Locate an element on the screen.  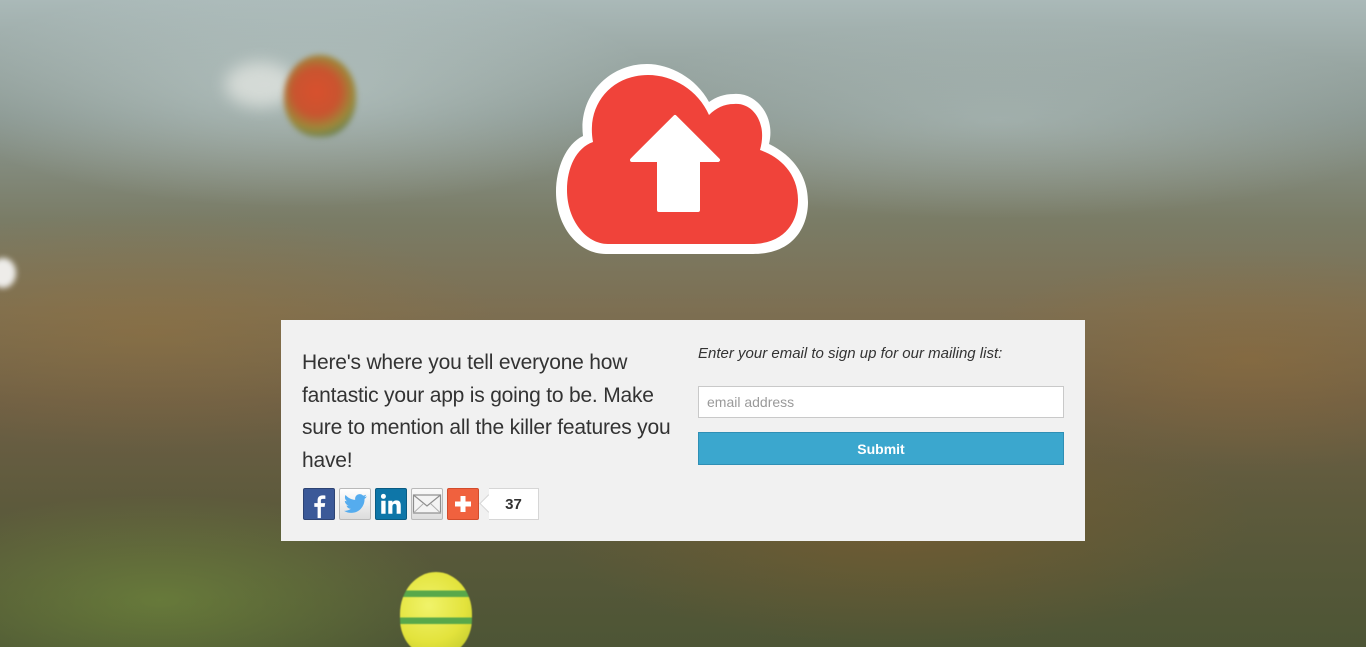
linkedin-icon is located at coordinates (390, 503).